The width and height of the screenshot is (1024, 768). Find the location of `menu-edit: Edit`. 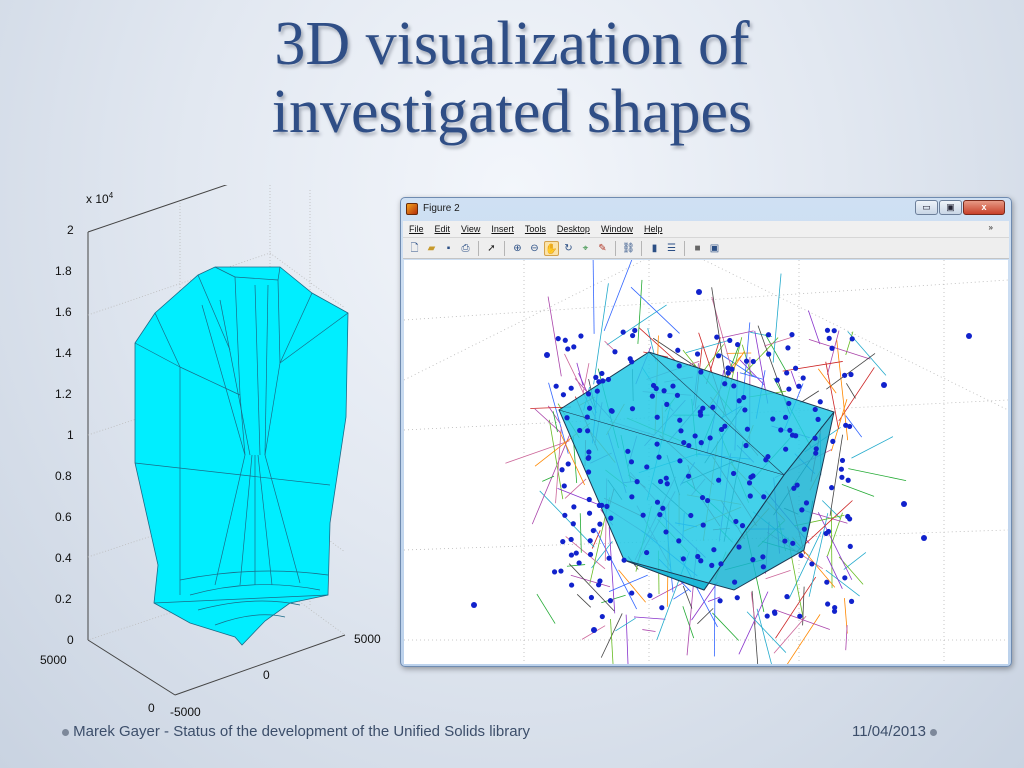

menu-edit: Edit is located at coordinates (443, 229).